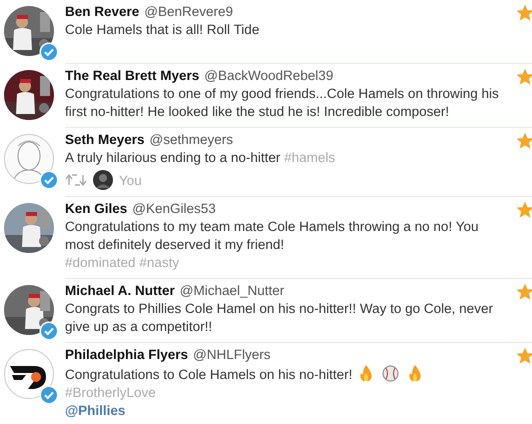  Describe the element at coordinates (29, 374) in the screenshot. I see `logo-icon` at that location.